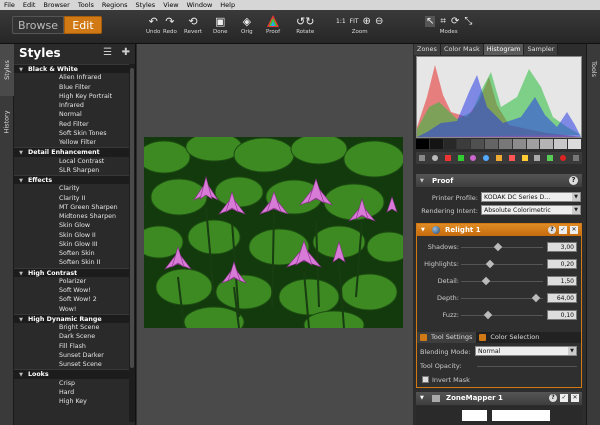 This screenshot has width=600, height=425. What do you see at coordinates (71, 336) in the screenshot?
I see `style-item: Dark Scene` at bounding box center [71, 336].